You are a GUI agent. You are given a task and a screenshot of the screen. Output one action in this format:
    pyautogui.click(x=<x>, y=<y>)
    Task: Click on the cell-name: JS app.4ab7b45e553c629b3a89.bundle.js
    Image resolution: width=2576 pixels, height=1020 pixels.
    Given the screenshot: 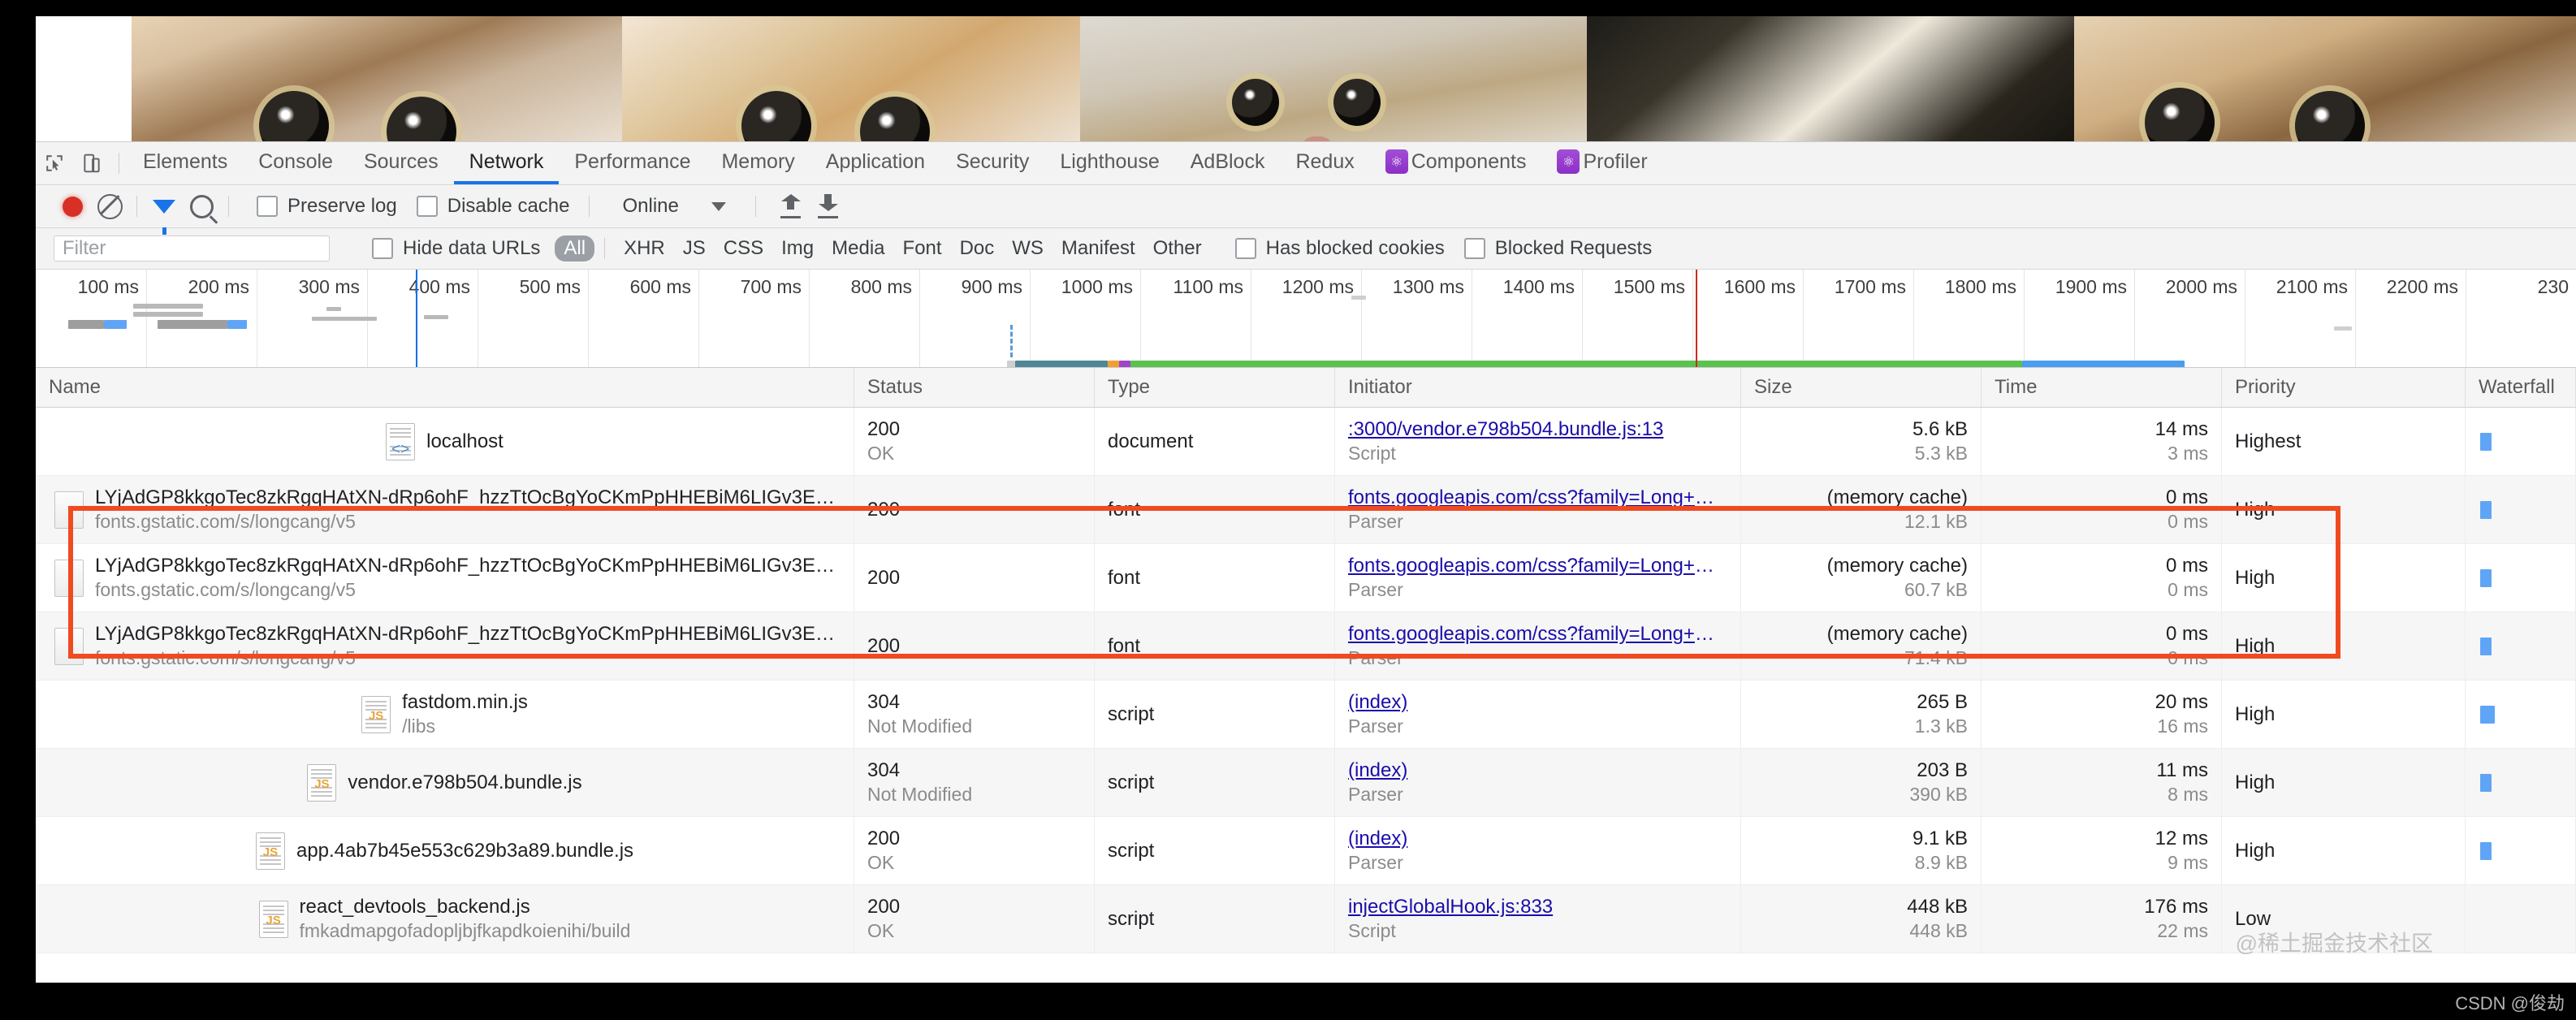 What is the action you would take?
    pyautogui.click(x=445, y=850)
    